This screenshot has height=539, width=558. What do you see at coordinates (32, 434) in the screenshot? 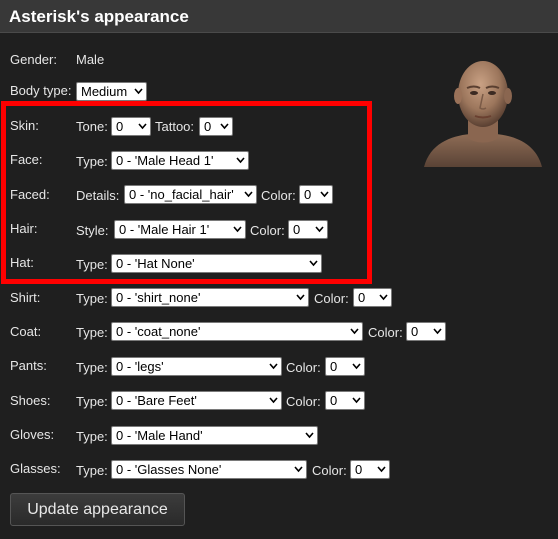
I see `gloves-label: Gloves:` at bounding box center [32, 434].